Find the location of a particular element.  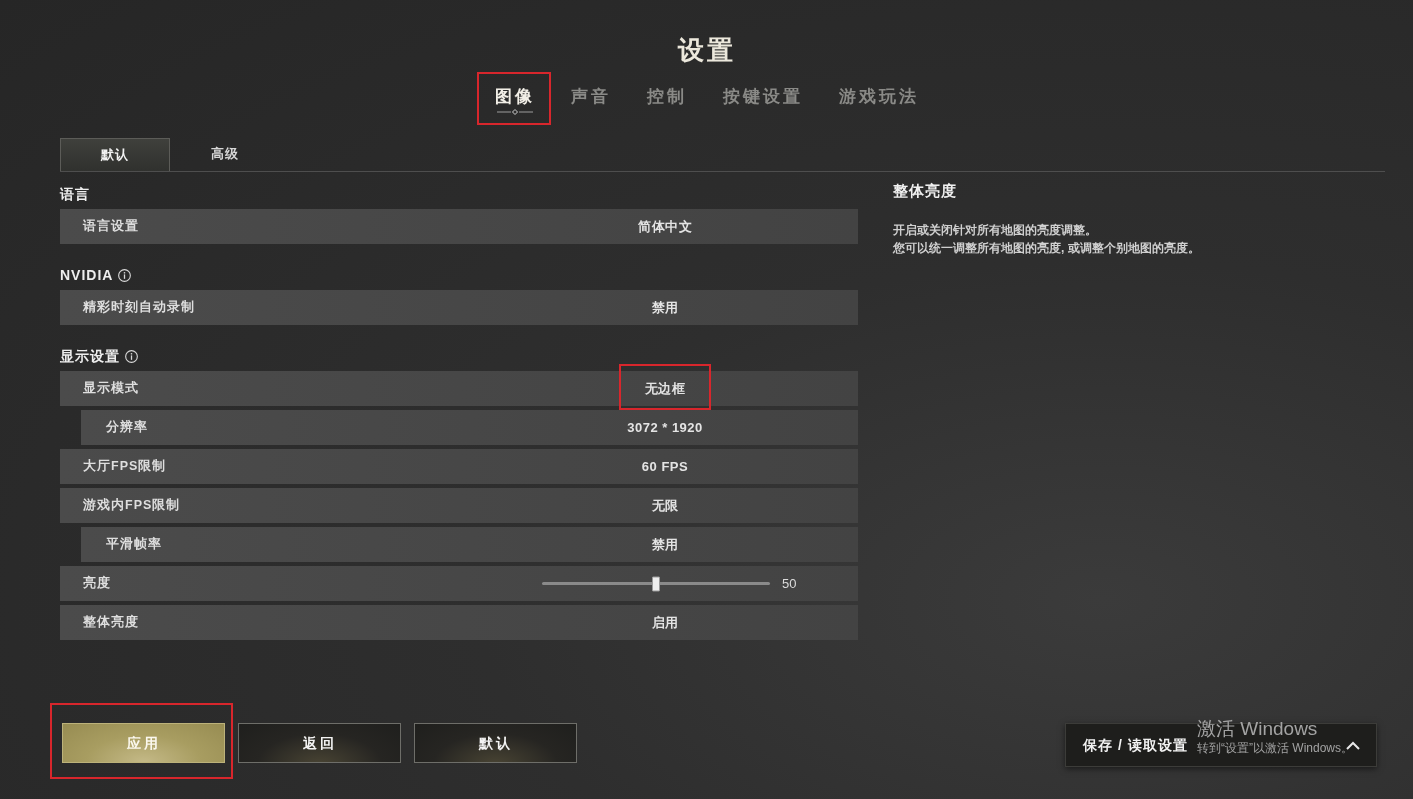

action-button: 返回 is located at coordinates (319, 743).